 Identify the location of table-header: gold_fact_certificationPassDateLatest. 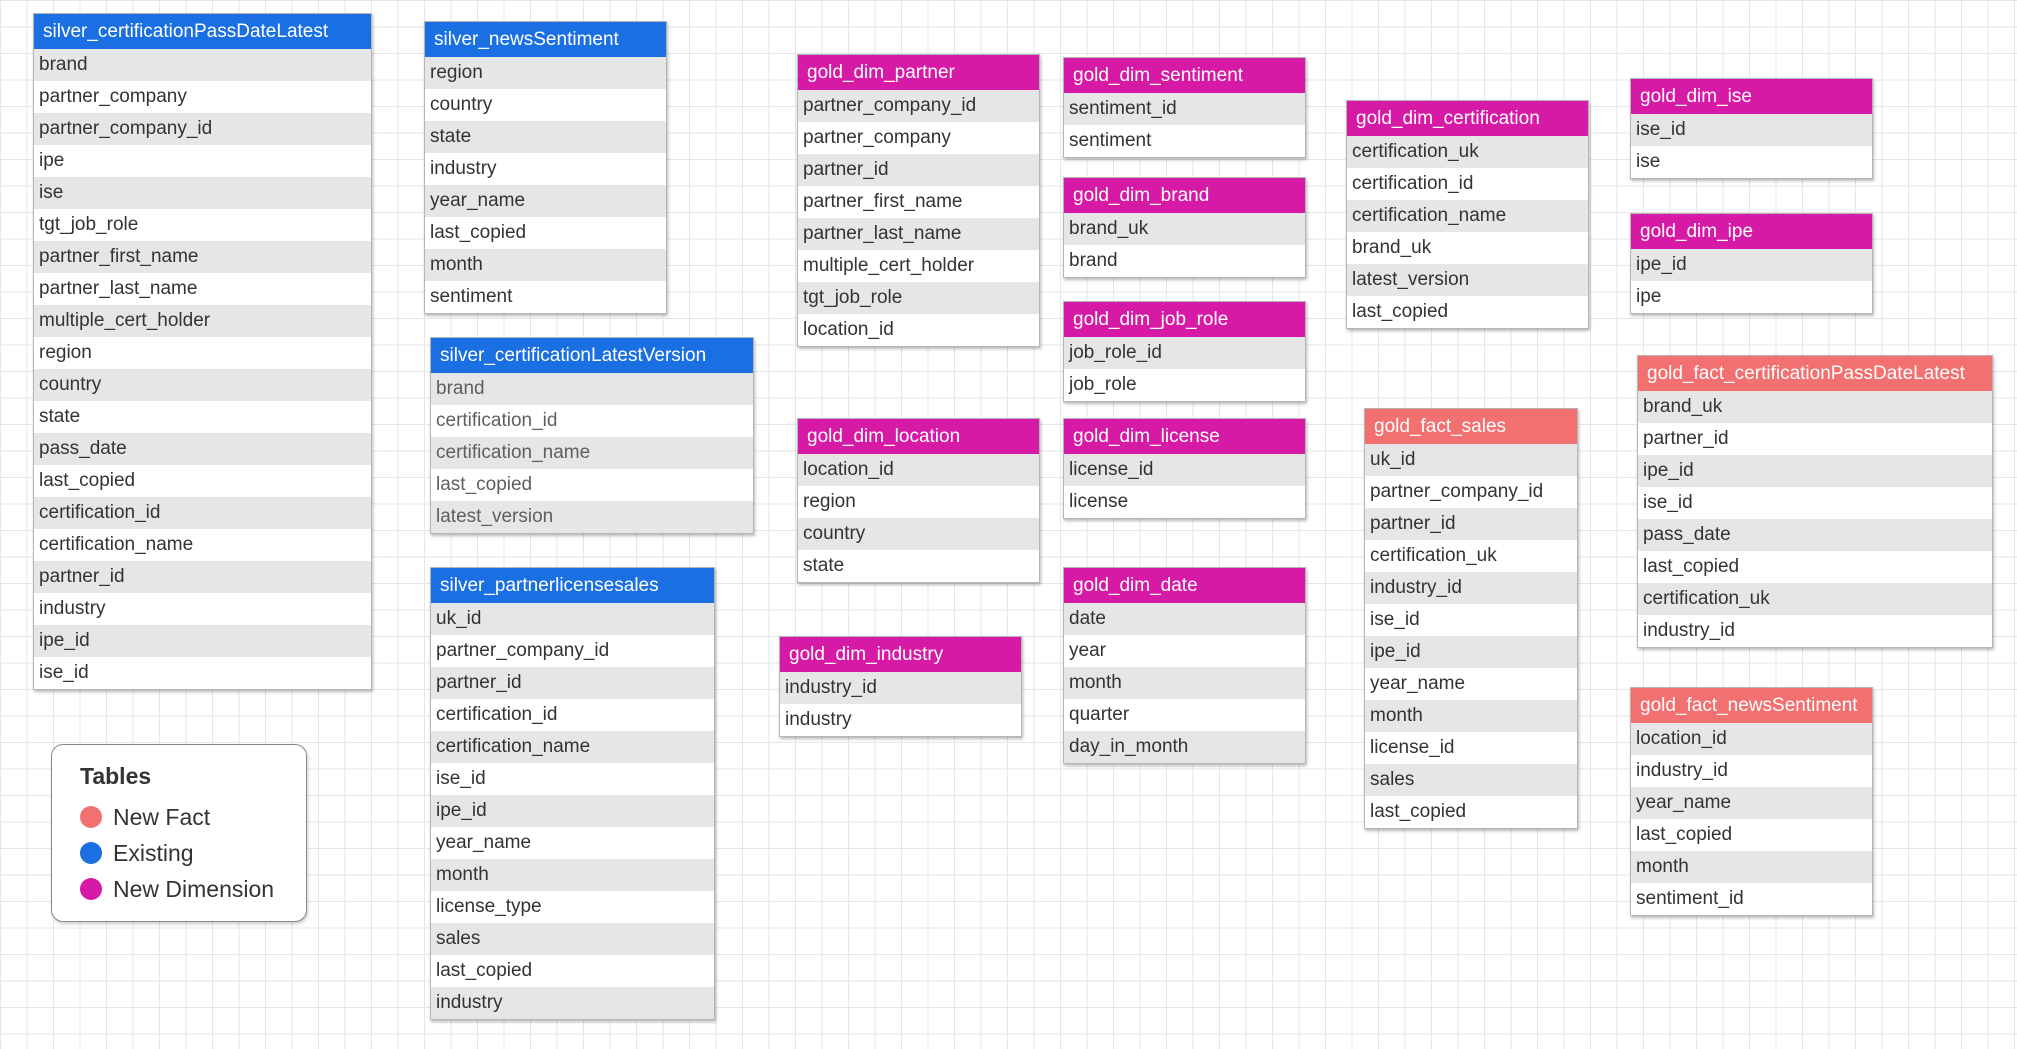
(1815, 373).